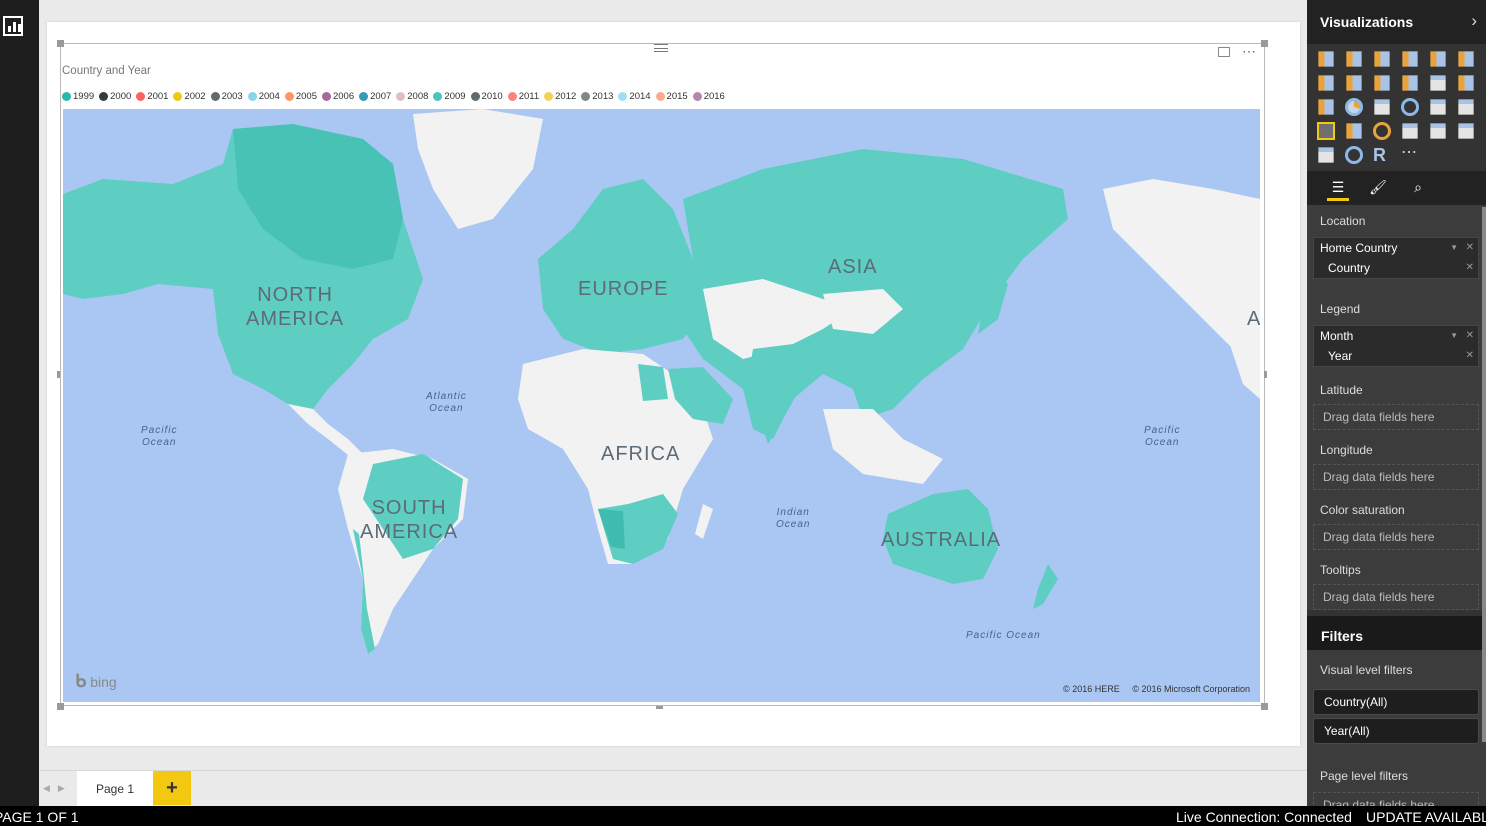  Describe the element at coordinates (449, 96) in the screenshot. I see `legend-item: 2009` at that location.